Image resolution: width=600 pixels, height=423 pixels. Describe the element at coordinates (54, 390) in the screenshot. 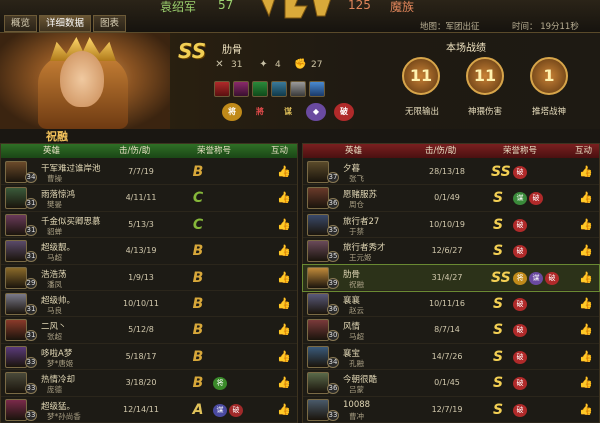

I see `hero-name: 庞德` at that location.